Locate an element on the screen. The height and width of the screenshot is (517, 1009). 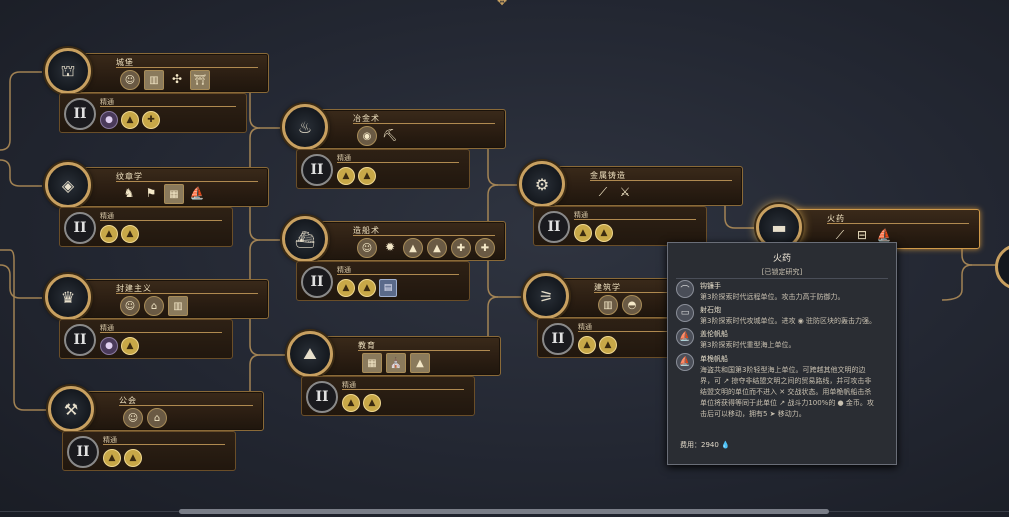
shield-icon: ◉ is located at coordinates (367, 136).